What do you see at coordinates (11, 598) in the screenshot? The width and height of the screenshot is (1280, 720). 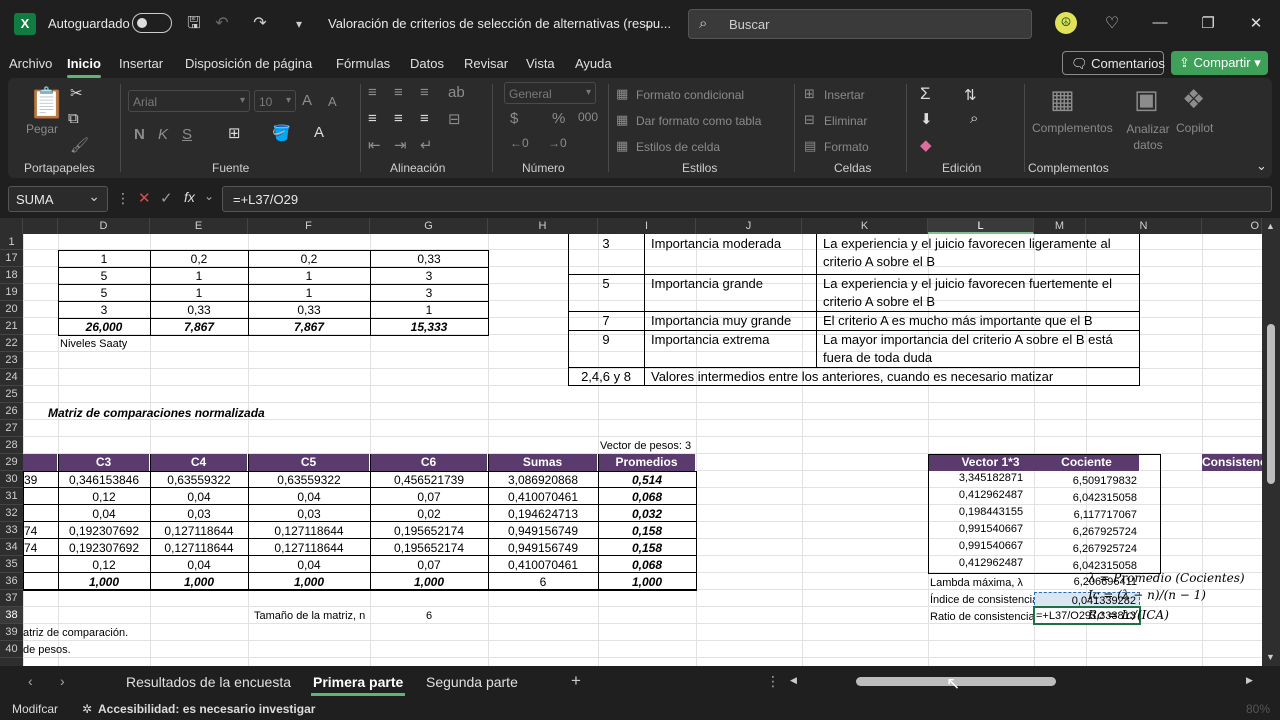 I see `row-header-37: 37` at bounding box center [11, 598].